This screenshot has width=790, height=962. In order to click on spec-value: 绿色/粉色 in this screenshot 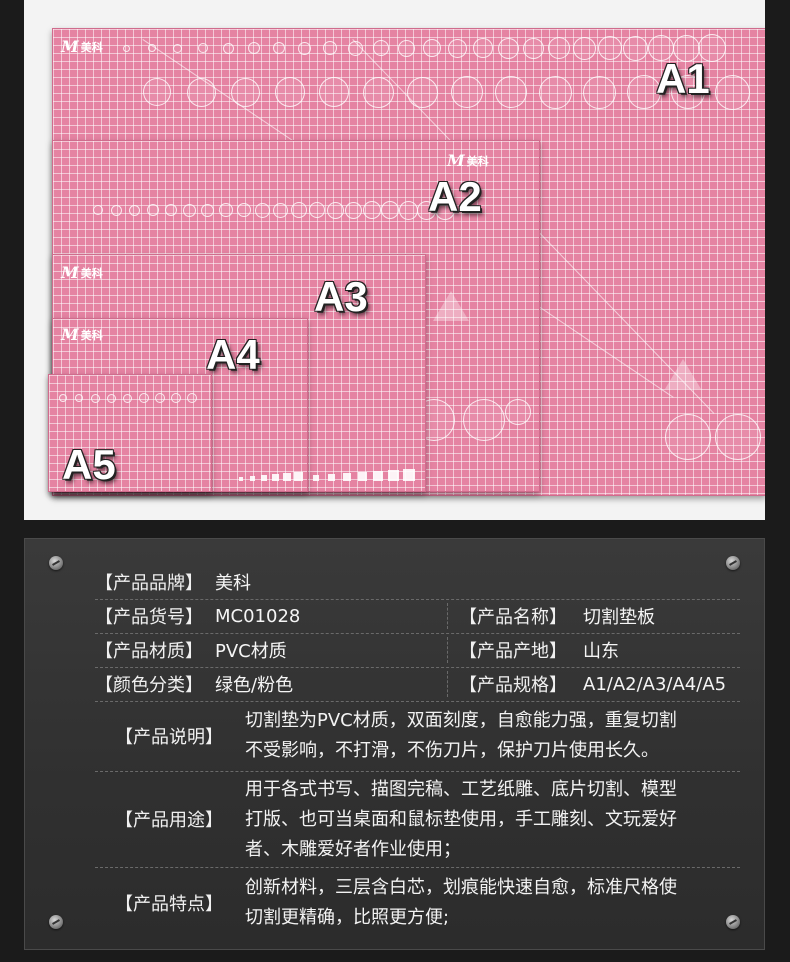, I will do `click(254, 685)`.